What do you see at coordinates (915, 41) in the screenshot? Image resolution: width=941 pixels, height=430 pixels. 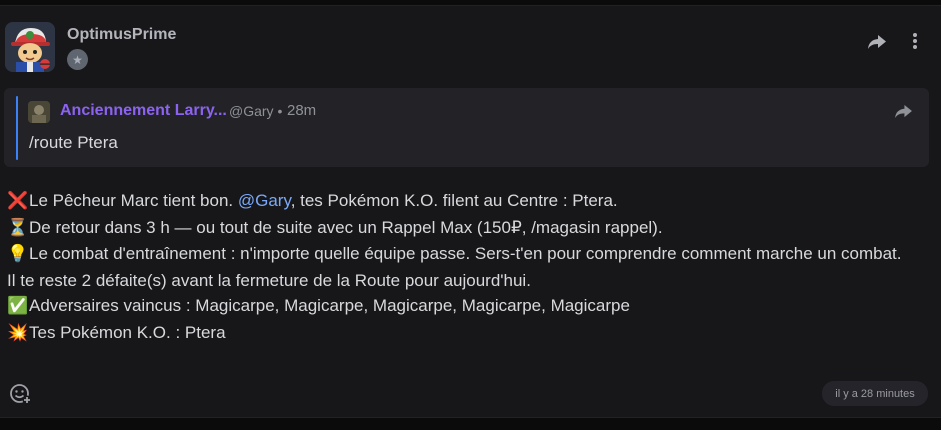 I see `more-vertical-icon` at bounding box center [915, 41].